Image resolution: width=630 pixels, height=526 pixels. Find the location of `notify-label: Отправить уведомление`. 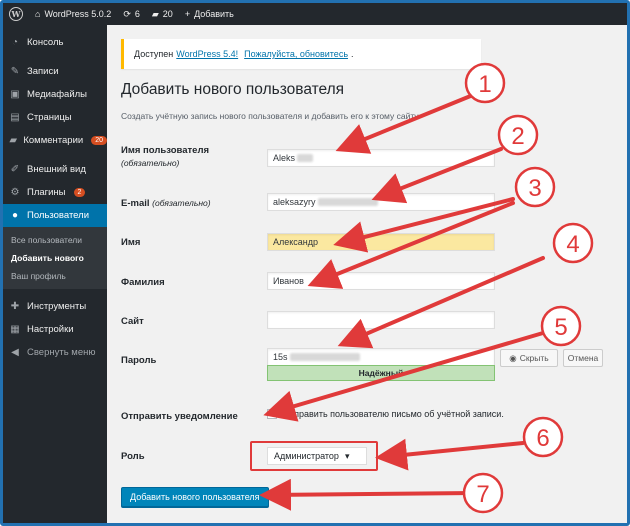

notify-label: Отправить уведомление is located at coordinates (179, 416).